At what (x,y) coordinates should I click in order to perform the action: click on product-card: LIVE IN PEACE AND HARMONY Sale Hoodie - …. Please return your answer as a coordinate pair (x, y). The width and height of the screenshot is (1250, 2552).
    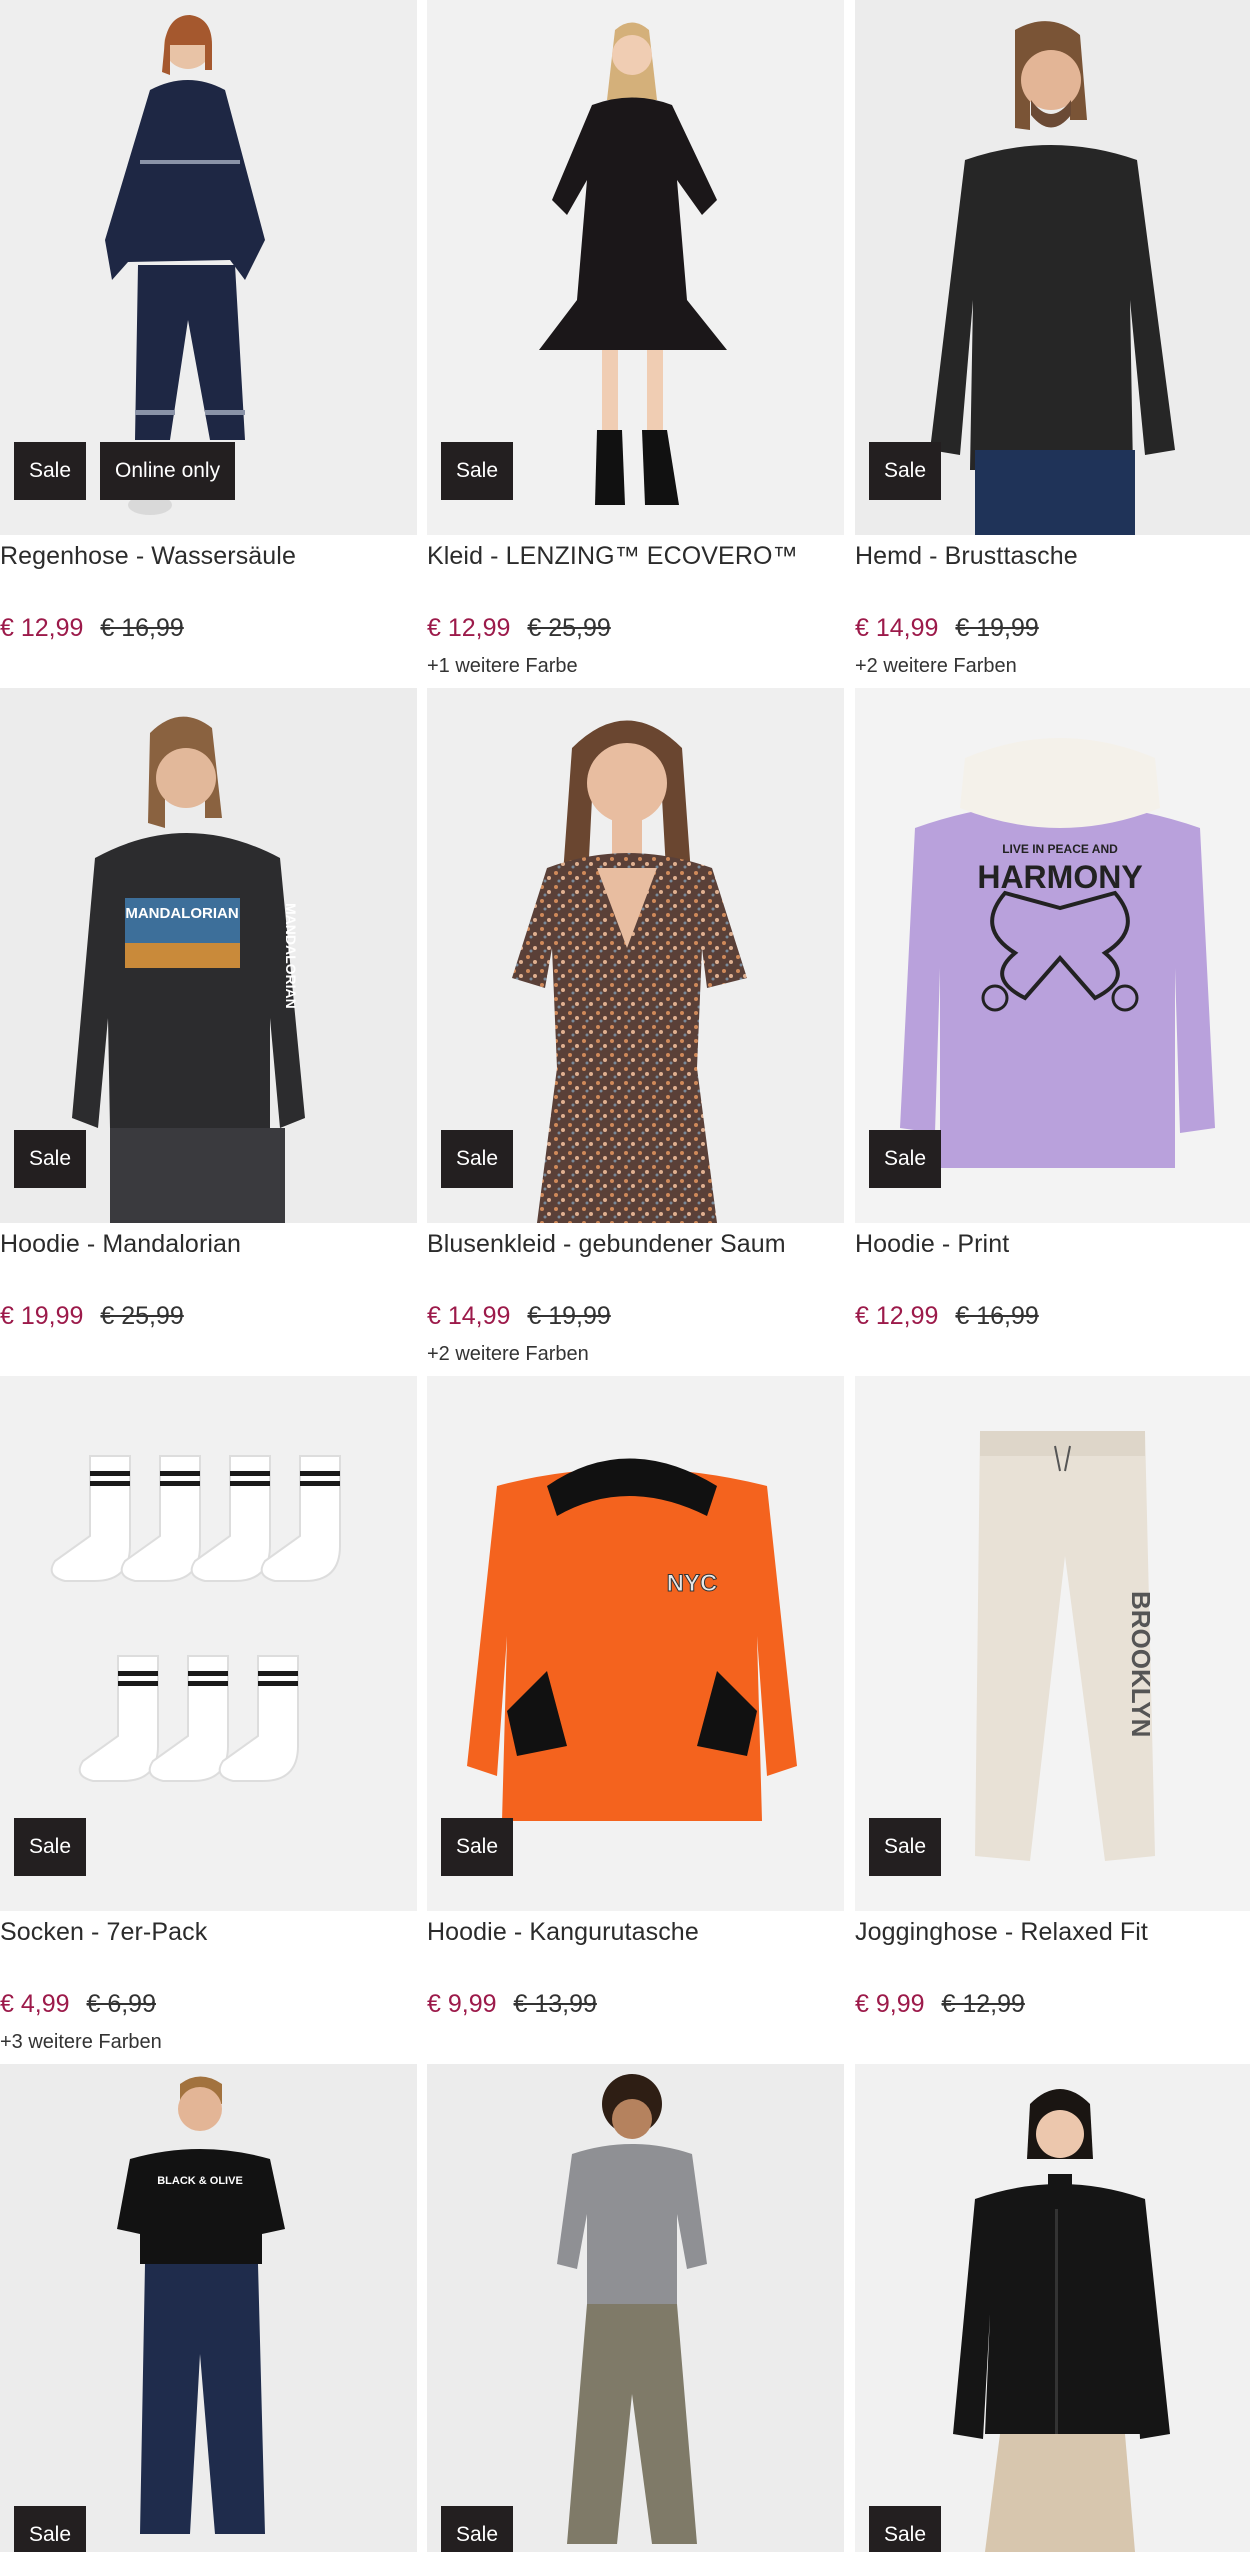
    Looking at the image, I should click on (1052, 1029).